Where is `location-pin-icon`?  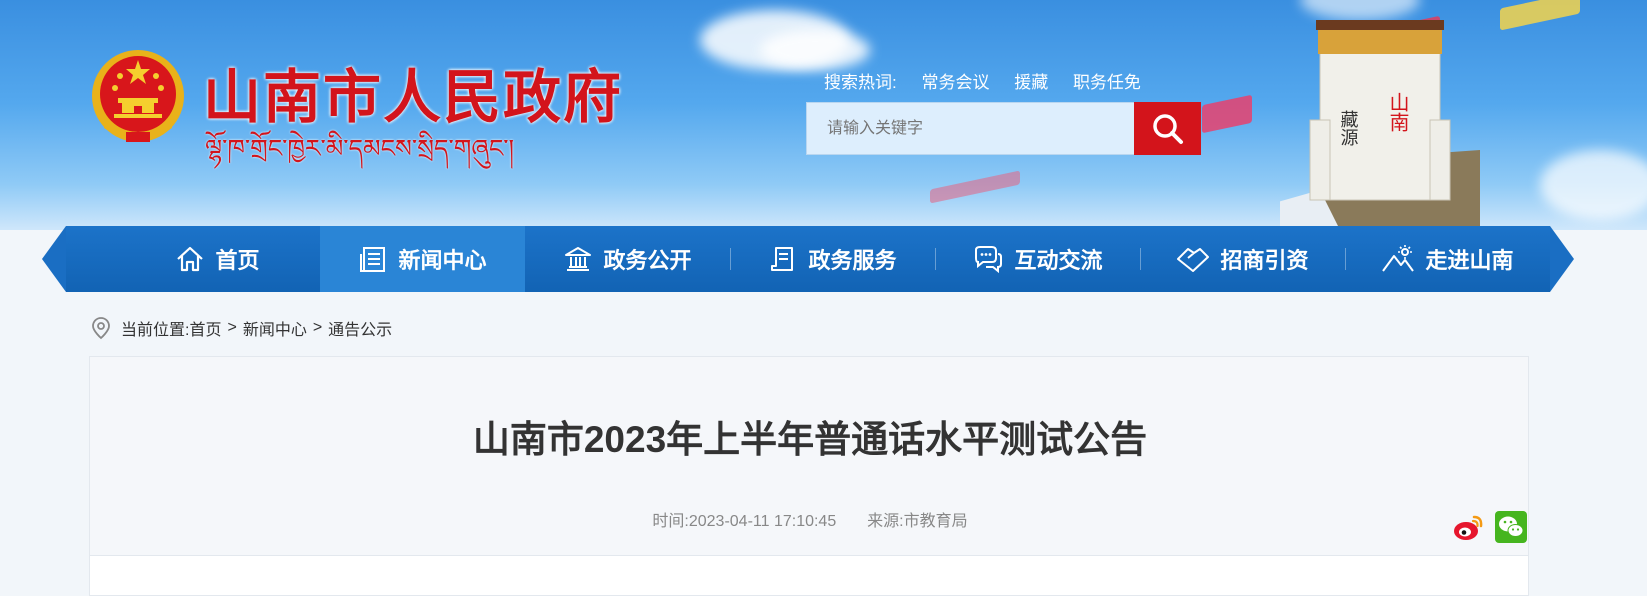
location-pin-icon is located at coordinates (101, 328).